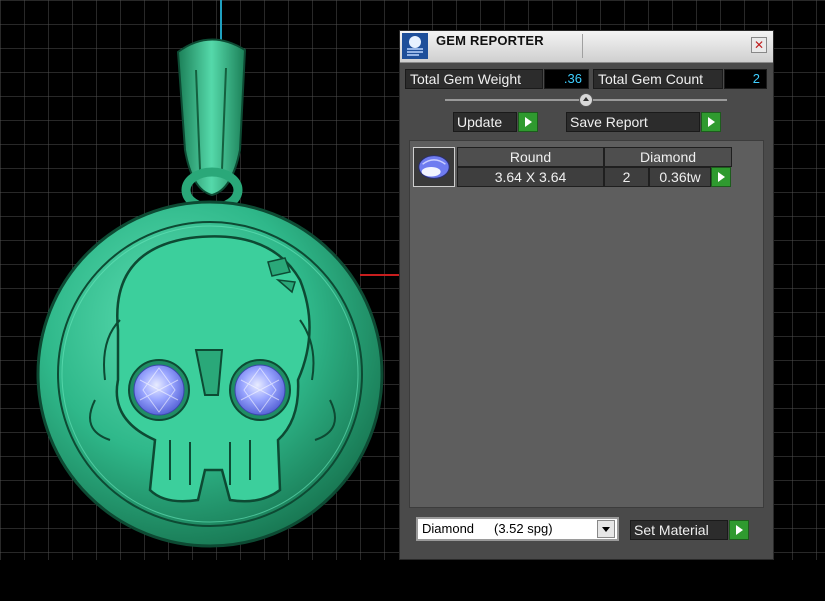 The width and height of the screenshot is (825, 601). Describe the element at coordinates (626, 177) in the screenshot. I see `gem-count-cell: 2` at that location.